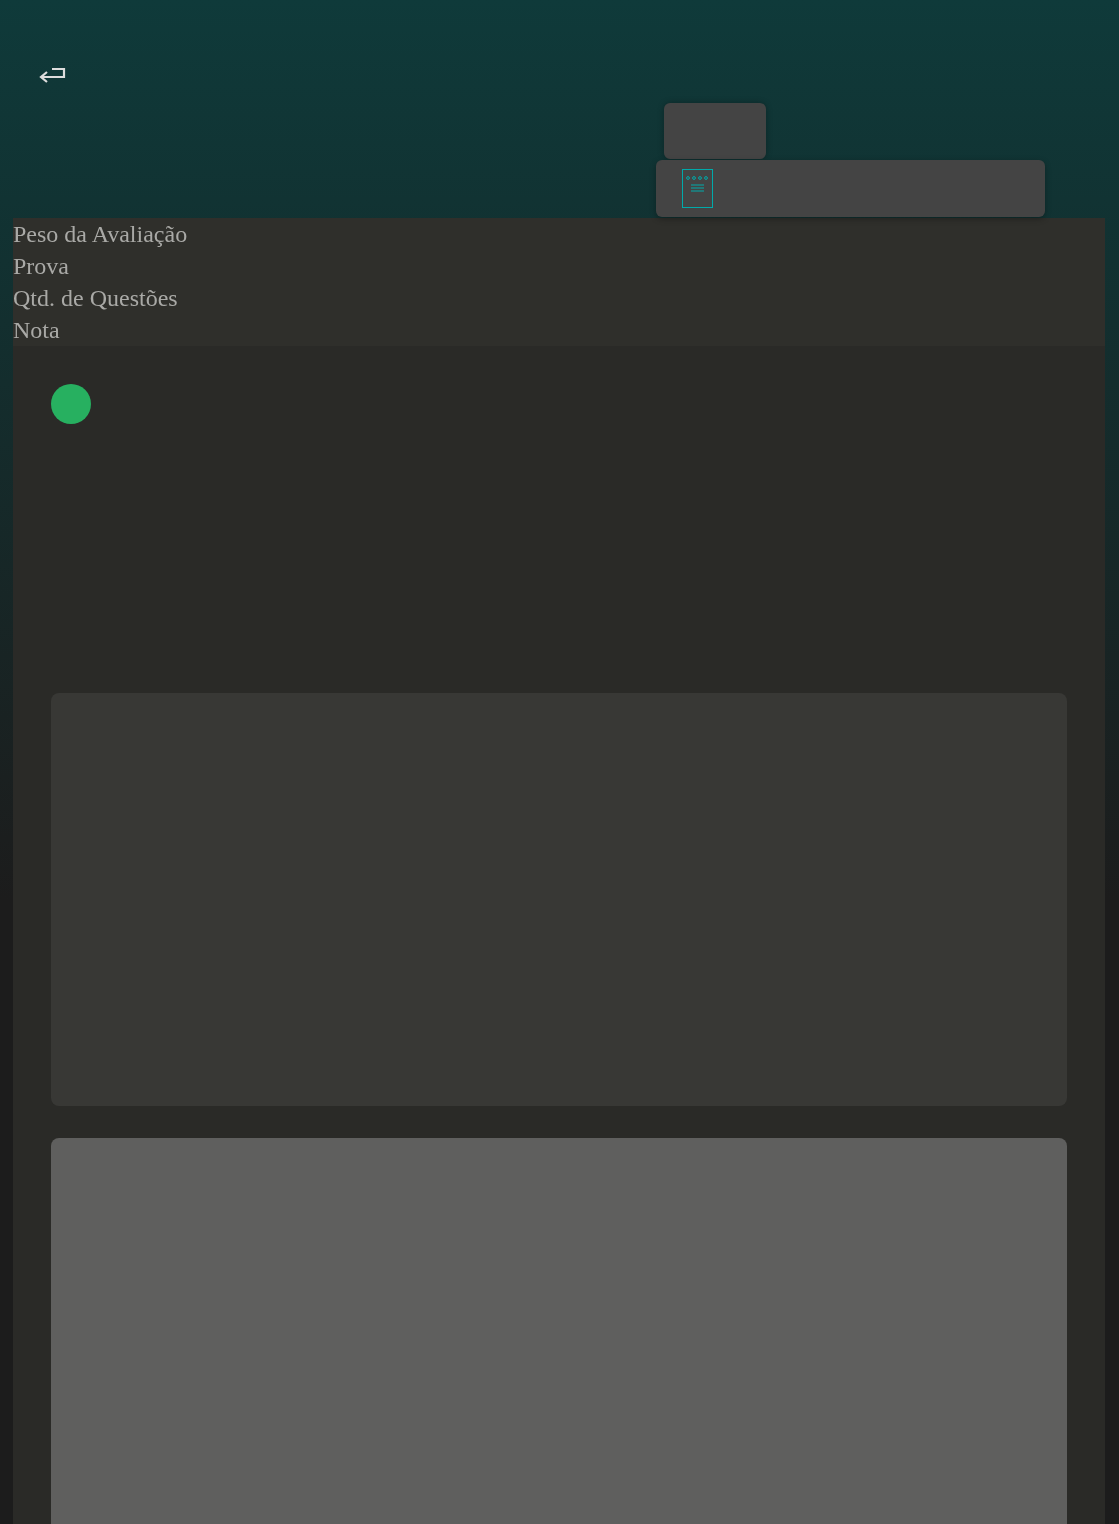 This screenshot has height=1524, width=1119. What do you see at coordinates (41, 266) in the screenshot?
I see `field-label: Prova` at bounding box center [41, 266].